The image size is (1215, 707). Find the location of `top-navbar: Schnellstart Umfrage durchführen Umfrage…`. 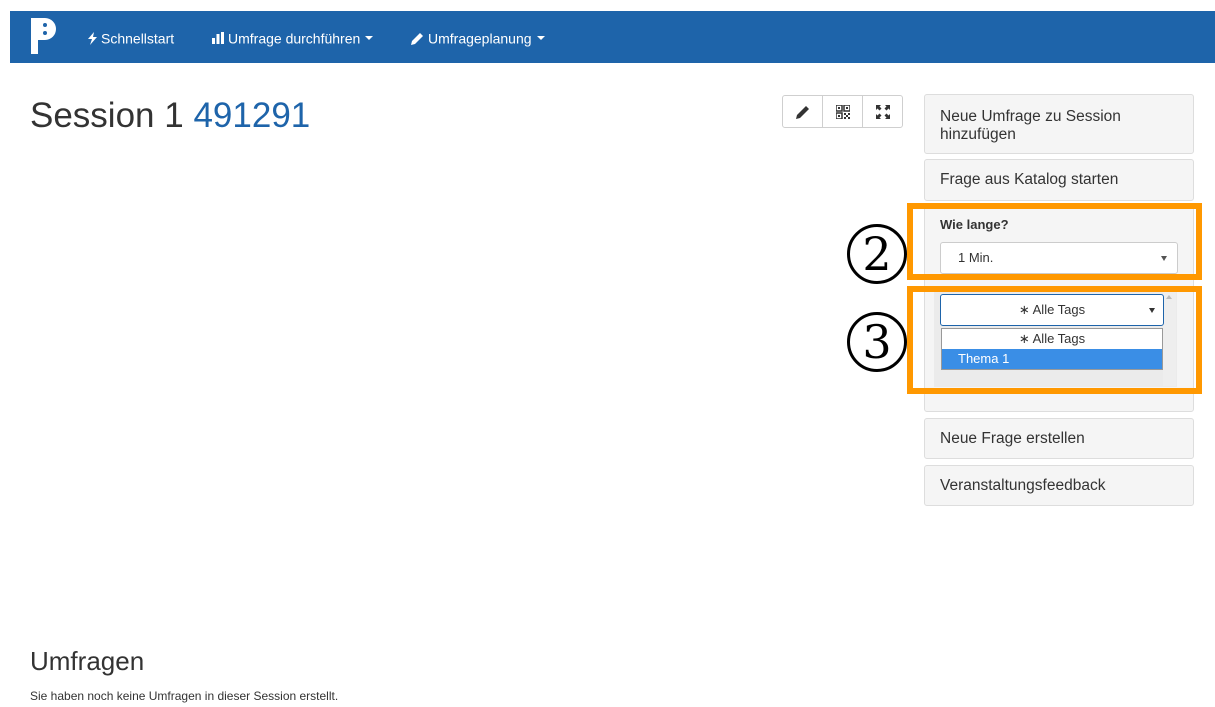

top-navbar: Schnellstart Umfrage durchführen Umfrage… is located at coordinates (612, 37).